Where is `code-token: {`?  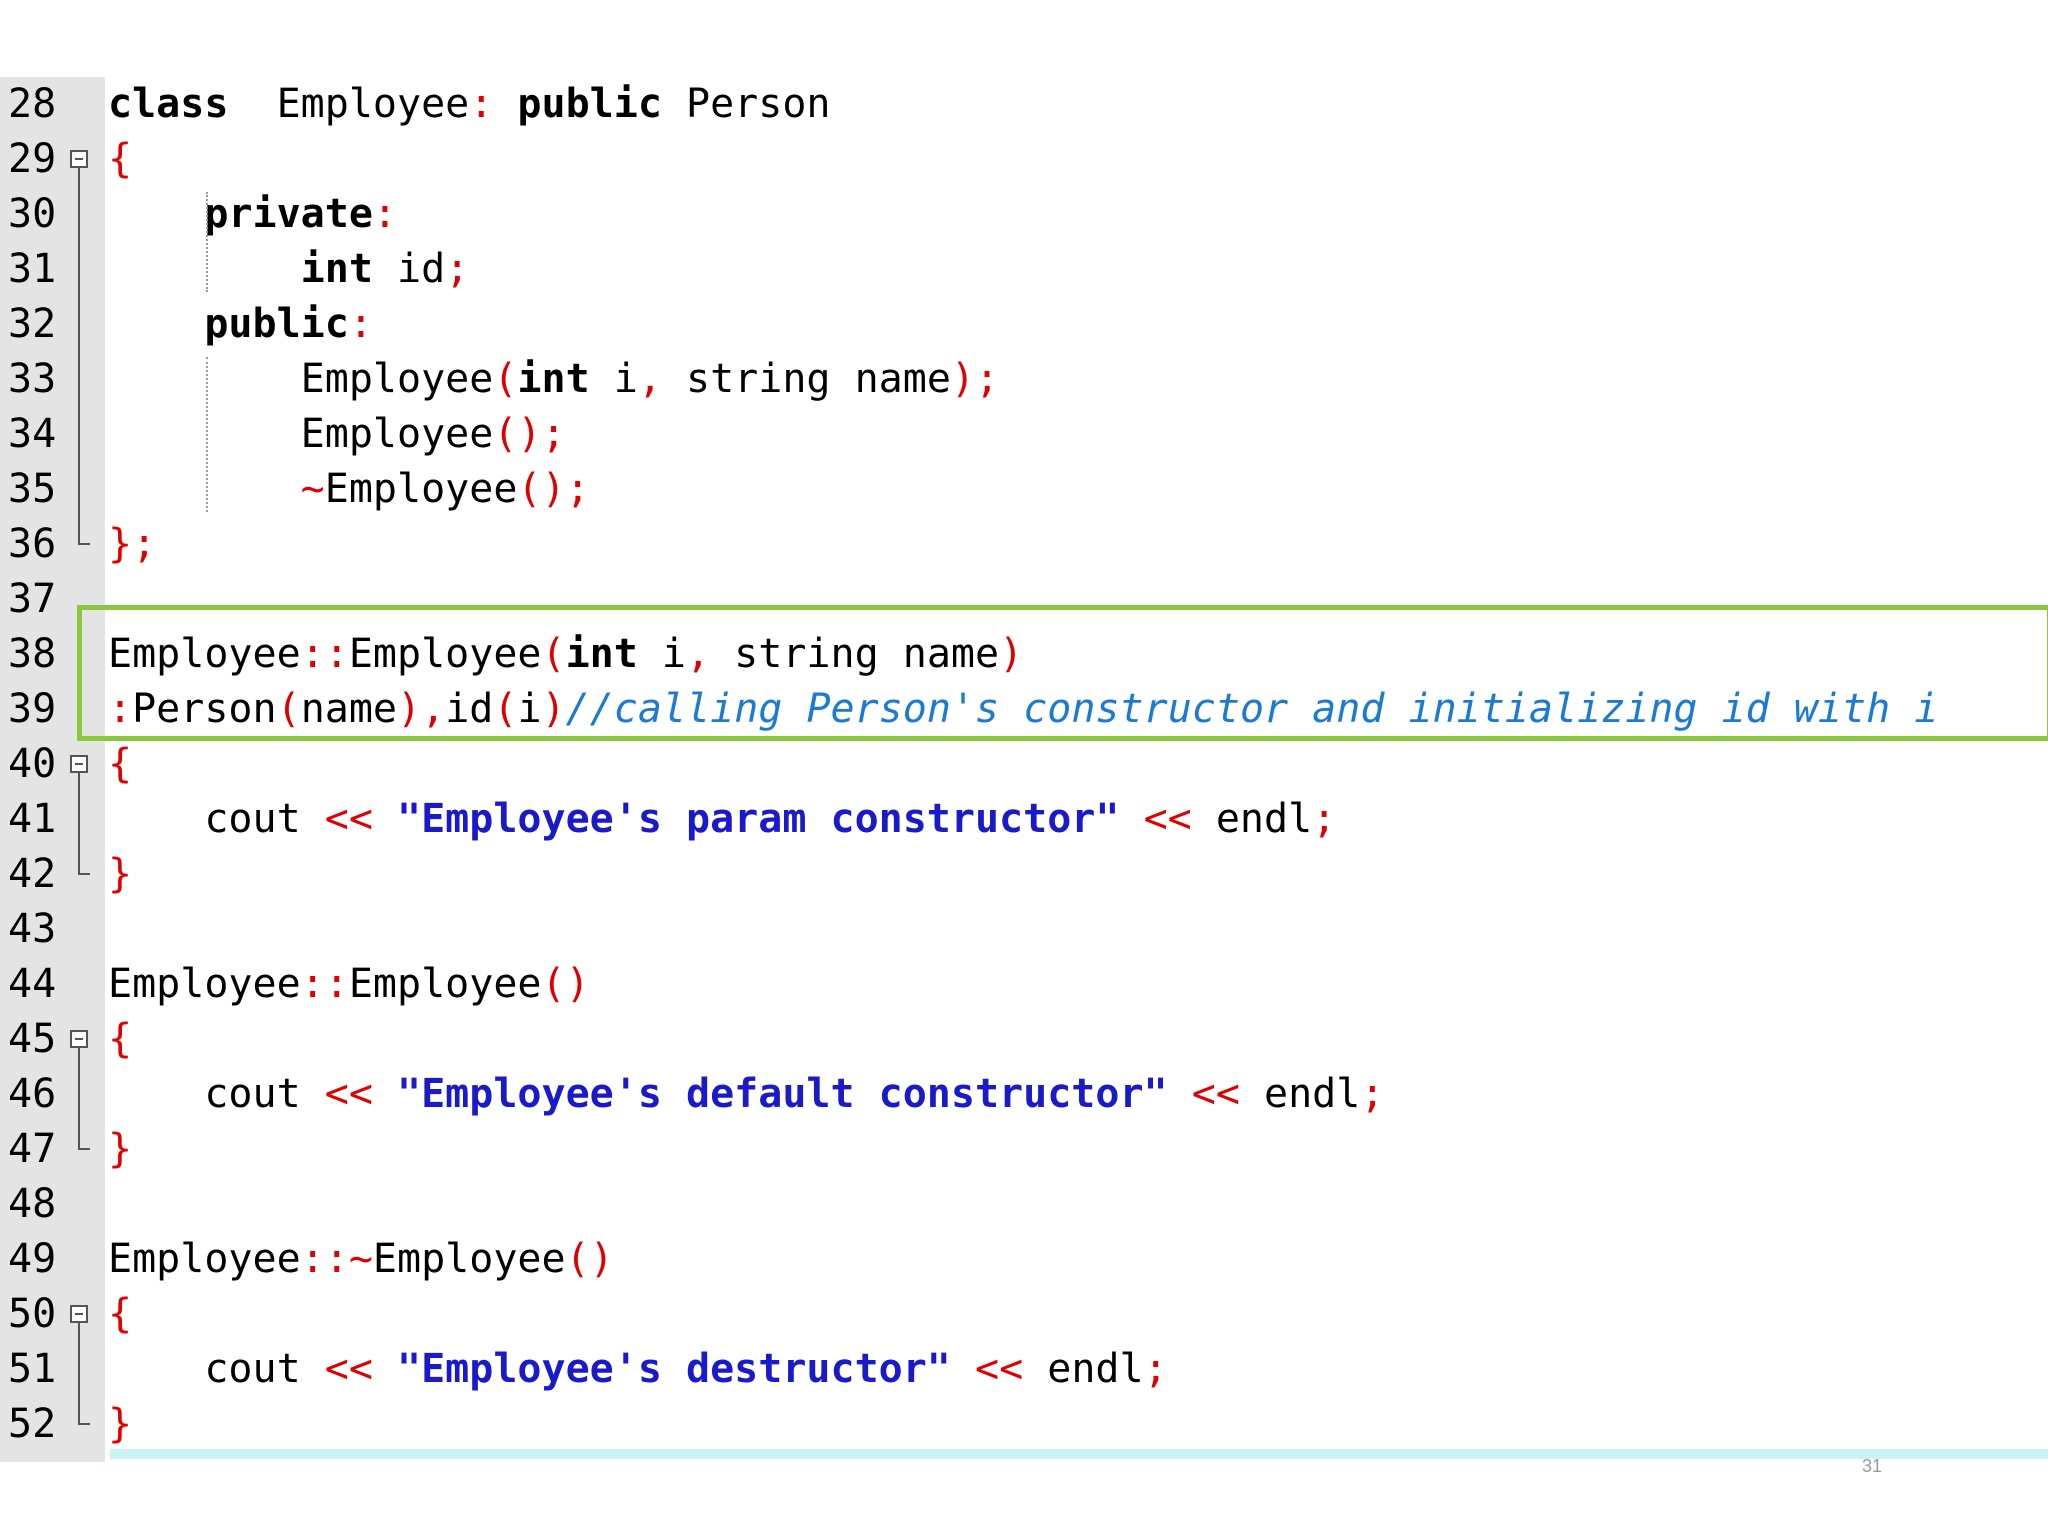 code-token: { is located at coordinates (120, 1039).